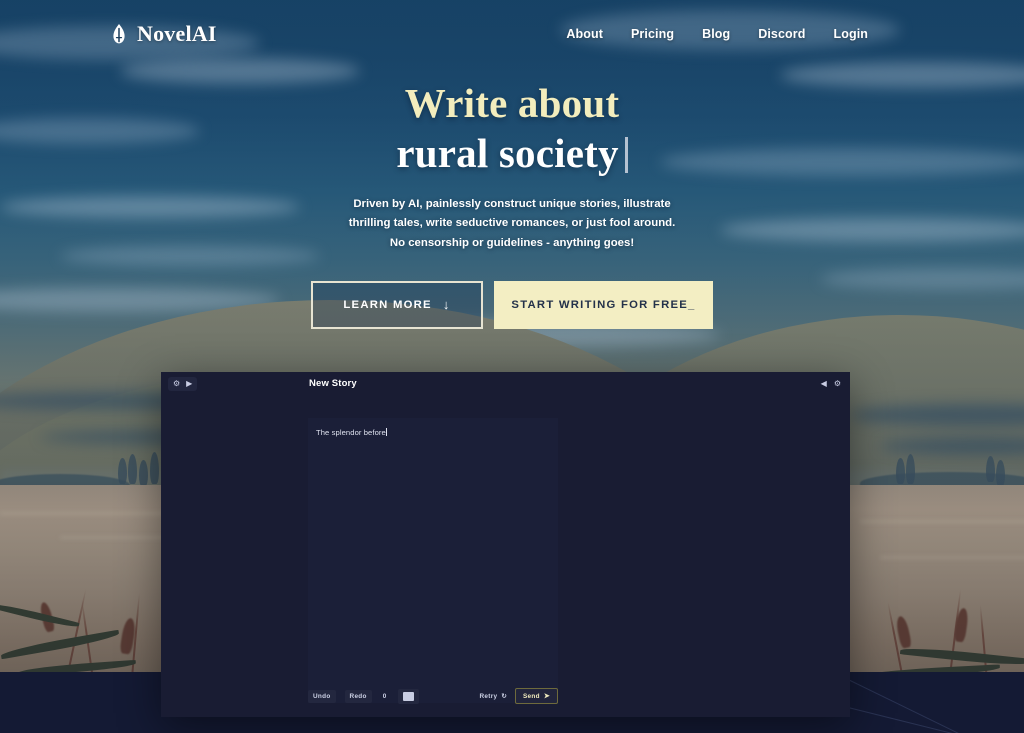 This screenshot has width=1024, height=733. I want to click on story-text-content: The splendor before, so click(433, 428).